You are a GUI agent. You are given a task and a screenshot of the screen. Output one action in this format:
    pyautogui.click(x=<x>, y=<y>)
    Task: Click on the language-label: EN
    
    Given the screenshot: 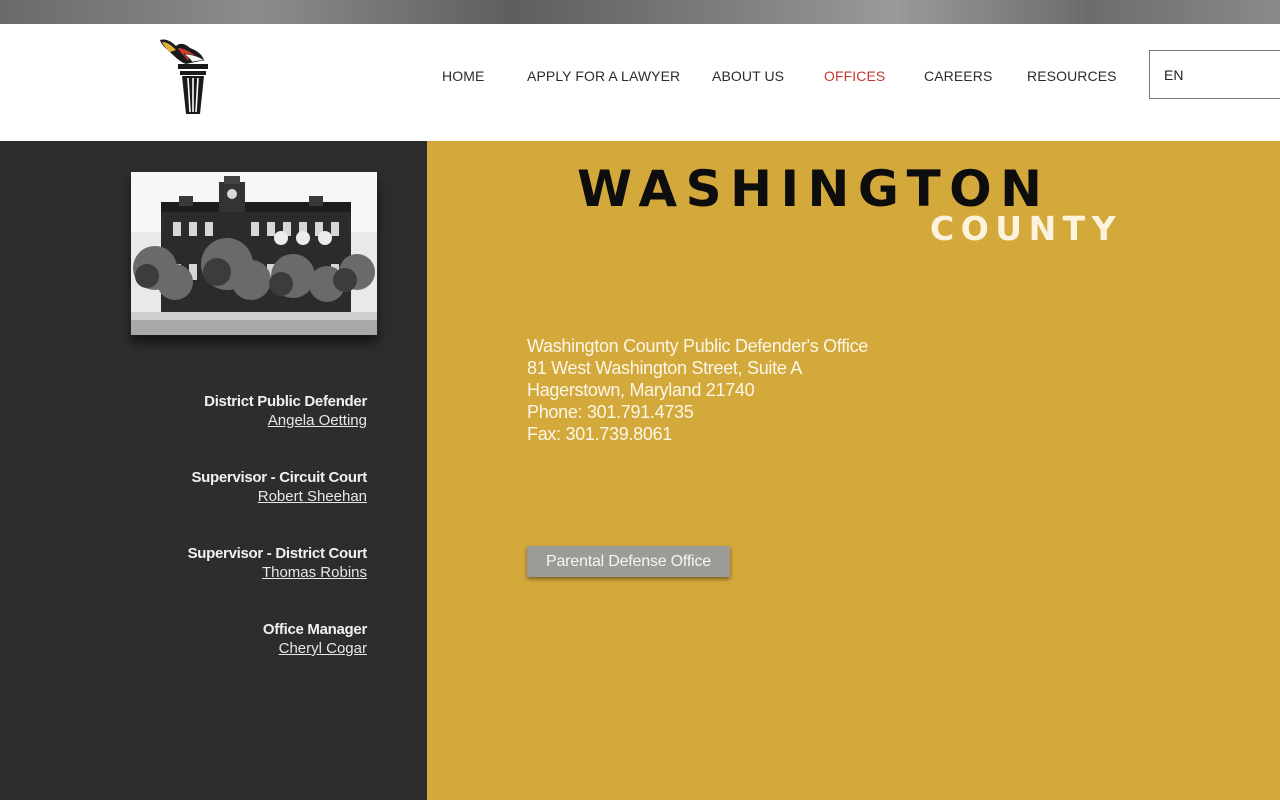 What is the action you would take?
    pyautogui.click(x=1174, y=75)
    